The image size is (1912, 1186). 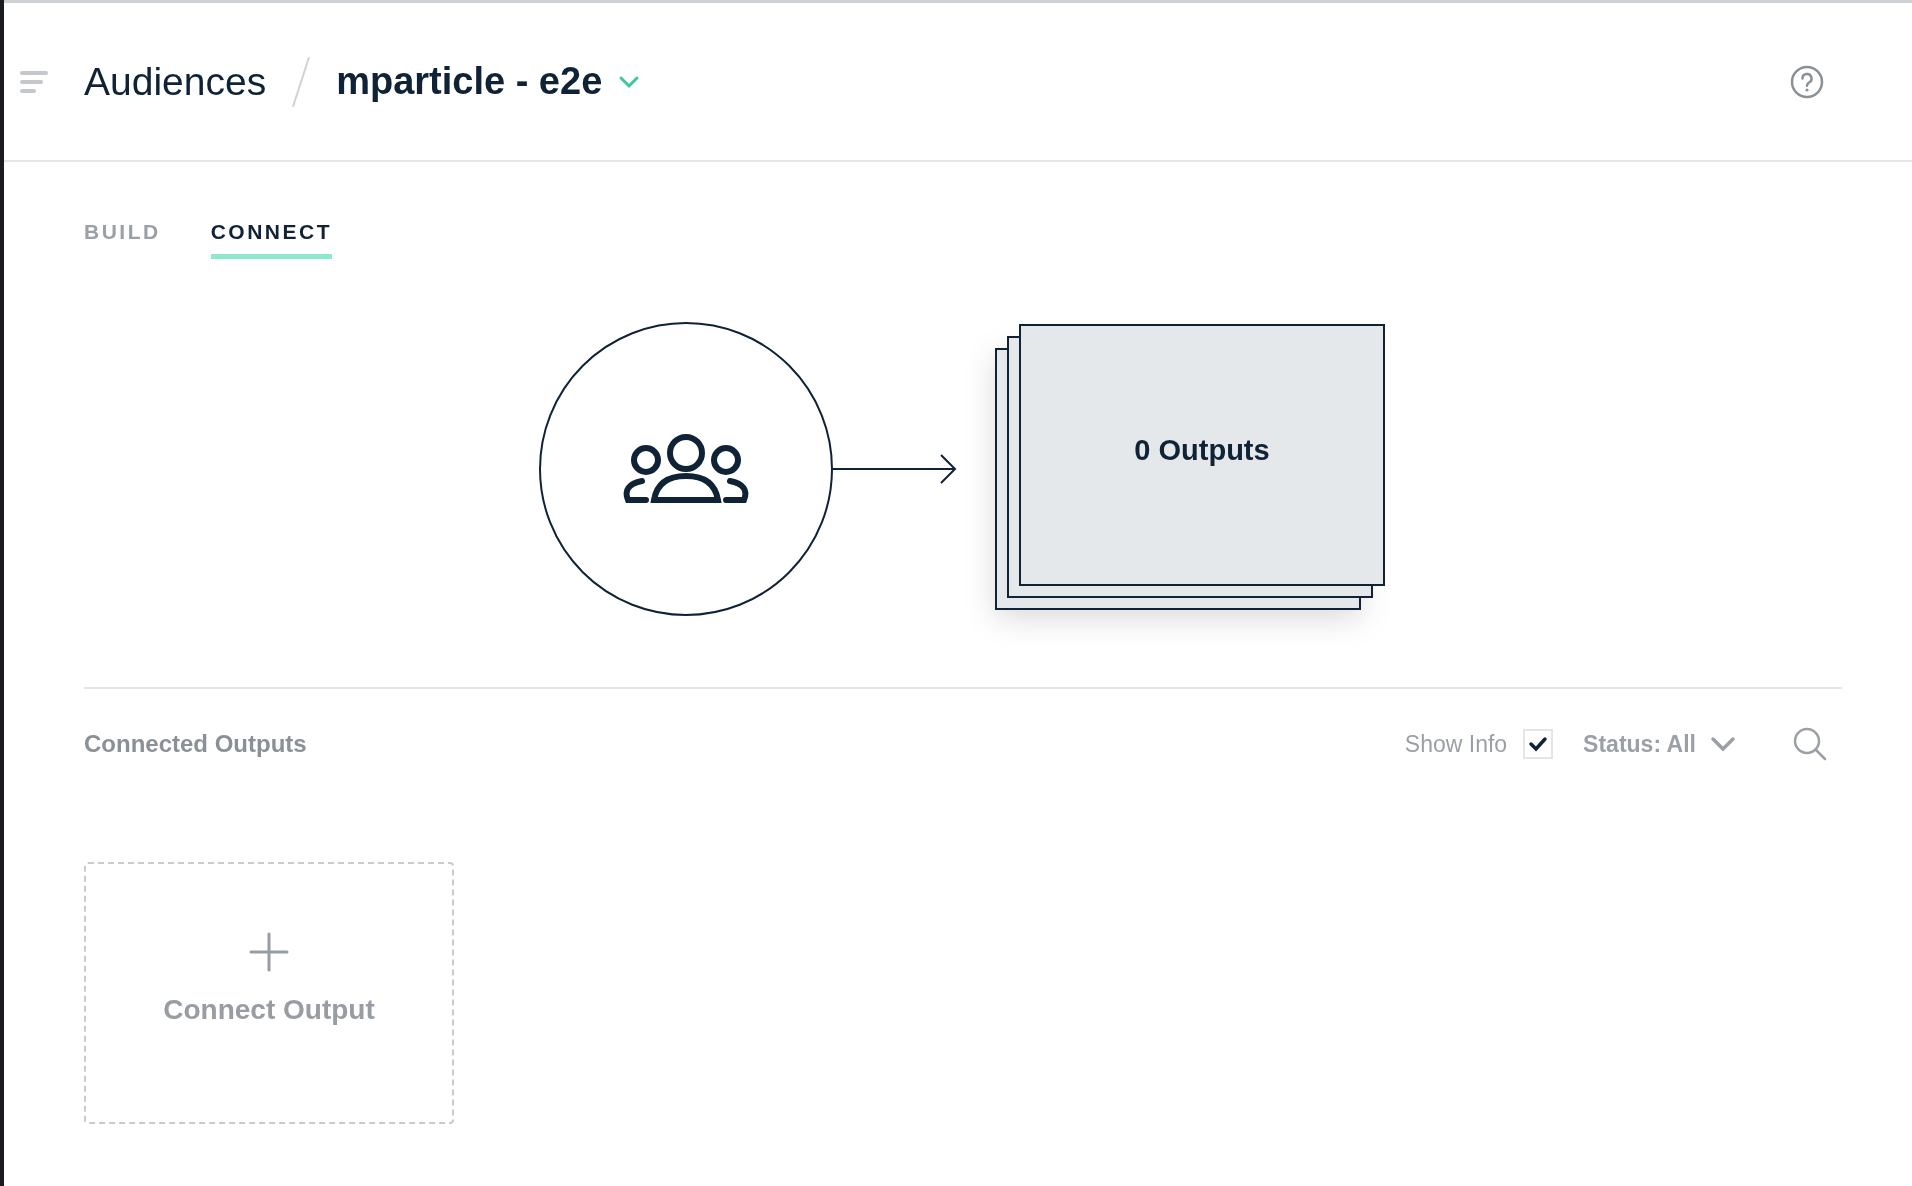 I want to click on search-icon, so click(x=1810, y=744).